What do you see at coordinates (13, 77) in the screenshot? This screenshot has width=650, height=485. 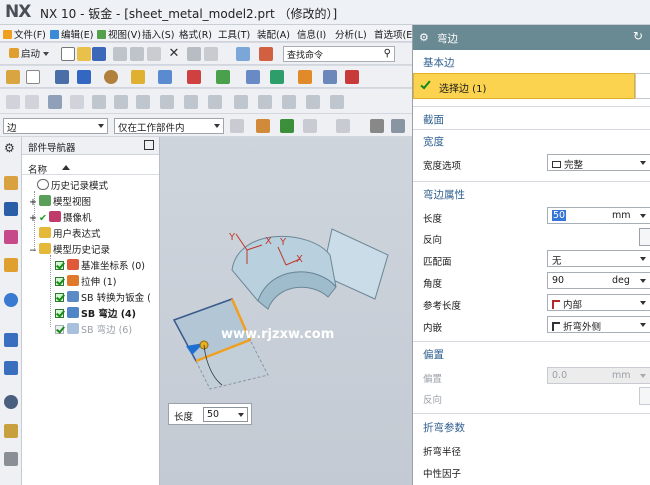 I see `fit-icon` at bounding box center [13, 77].